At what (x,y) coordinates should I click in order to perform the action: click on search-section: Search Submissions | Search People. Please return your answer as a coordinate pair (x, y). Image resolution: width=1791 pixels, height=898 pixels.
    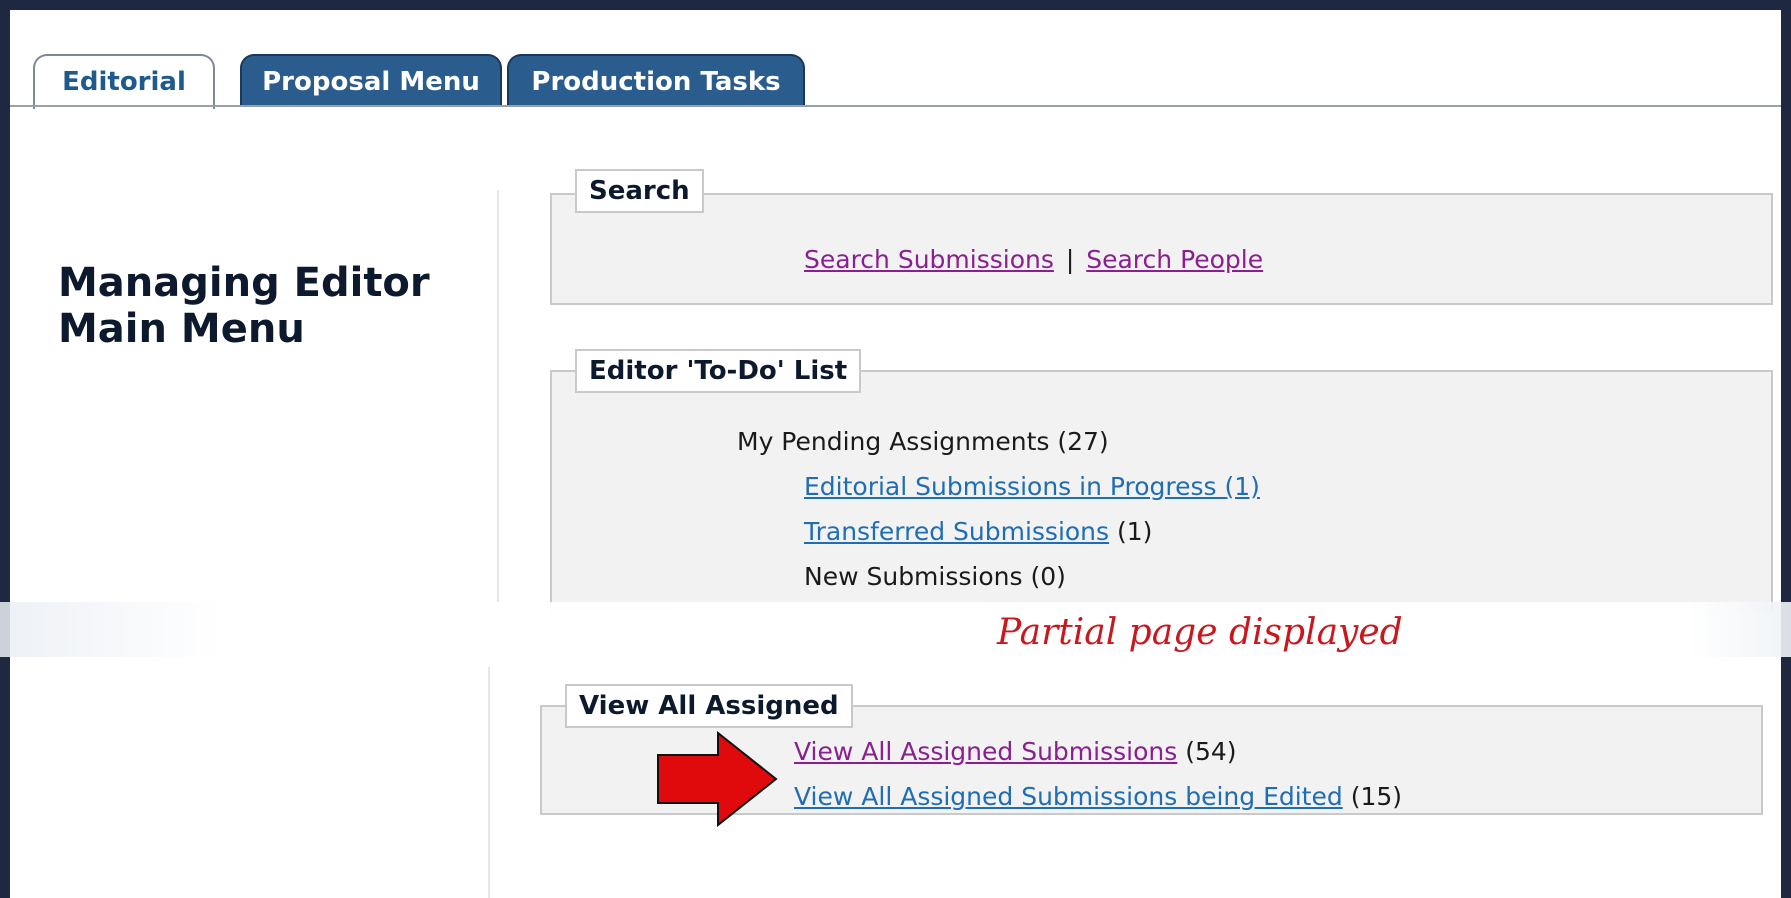
    Looking at the image, I should click on (1161, 249).